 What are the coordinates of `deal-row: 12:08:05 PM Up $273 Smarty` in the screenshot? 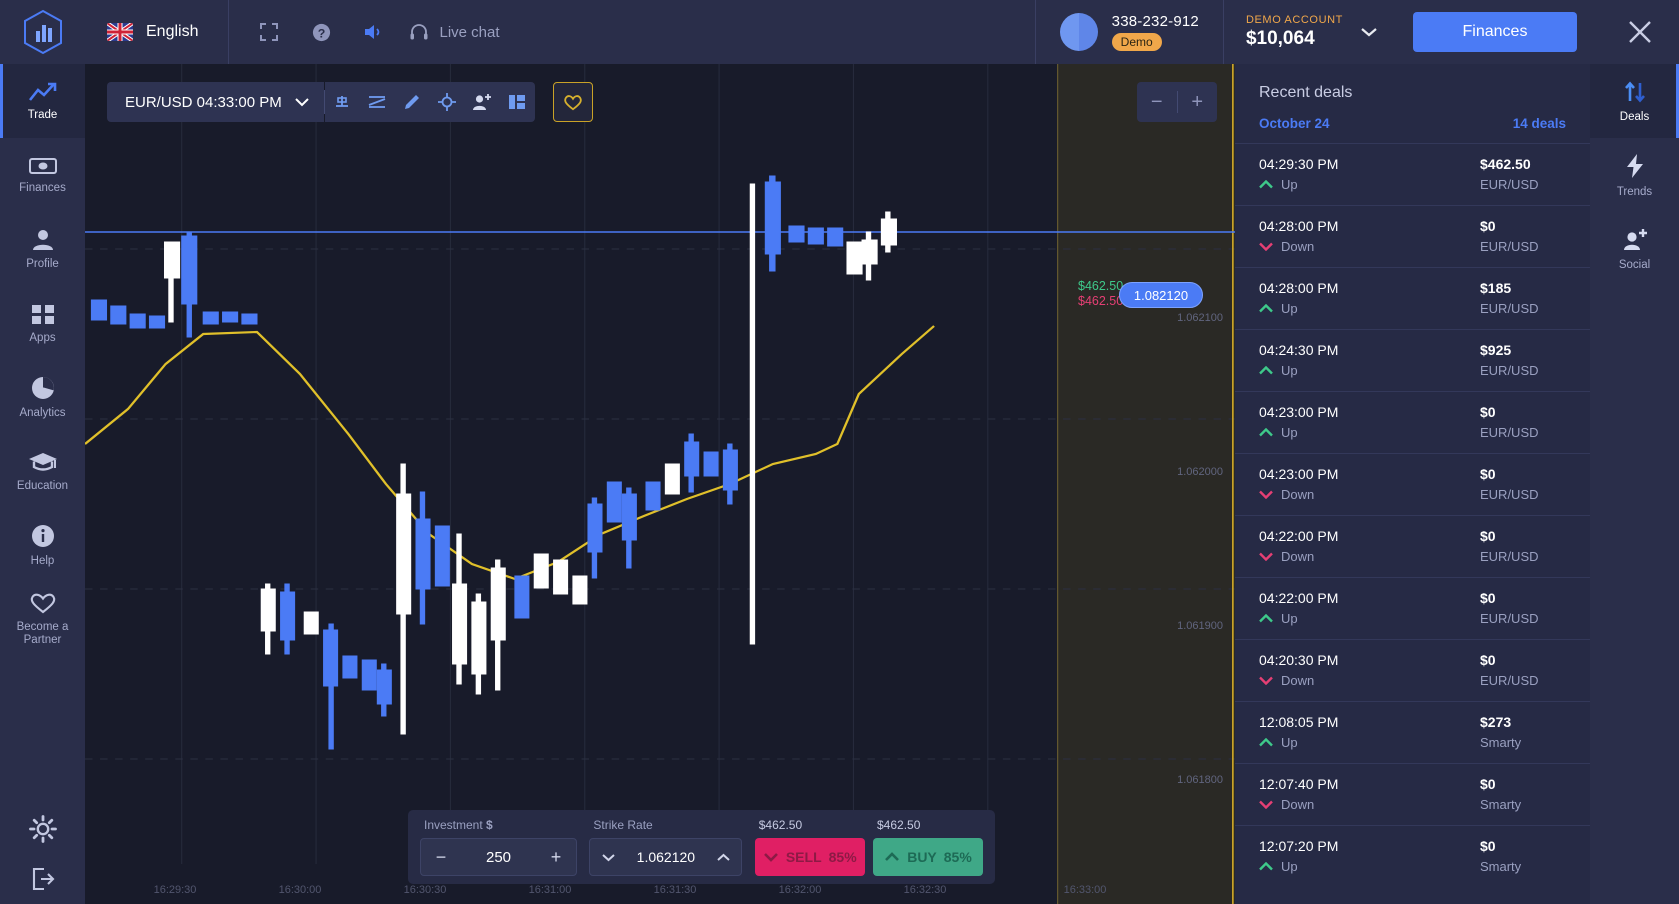 It's located at (1412, 732).